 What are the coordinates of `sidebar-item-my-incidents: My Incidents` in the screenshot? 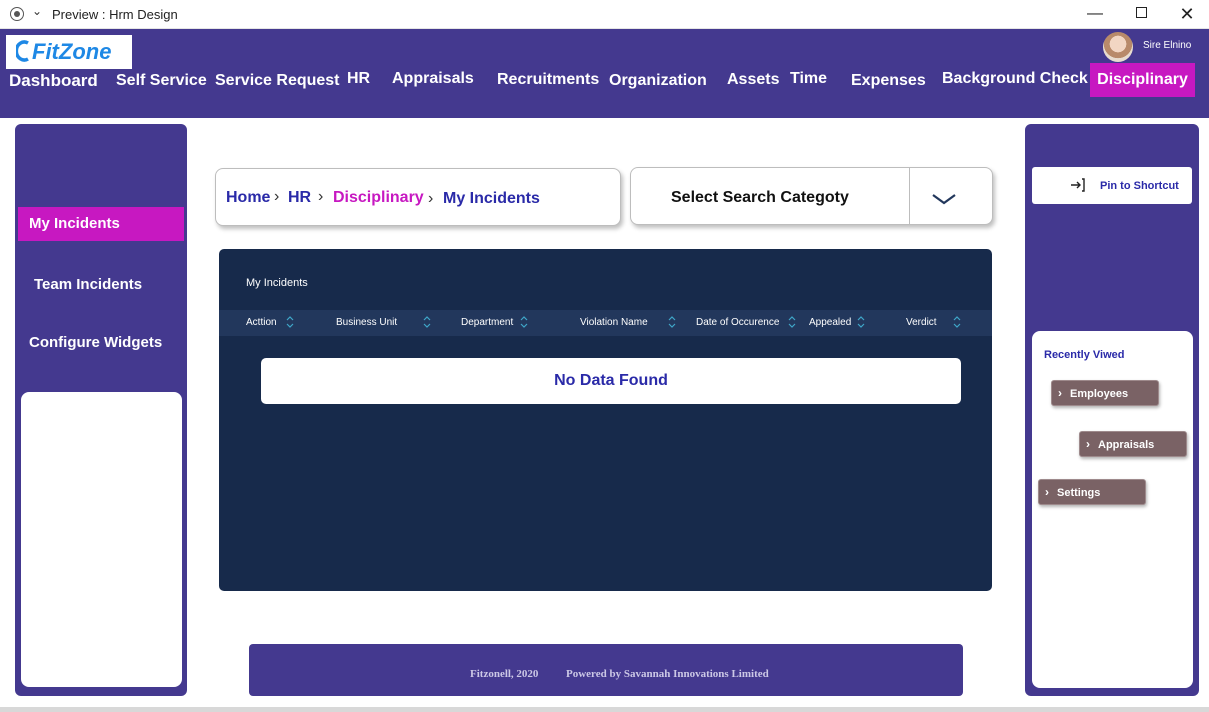 It's located at (101, 224).